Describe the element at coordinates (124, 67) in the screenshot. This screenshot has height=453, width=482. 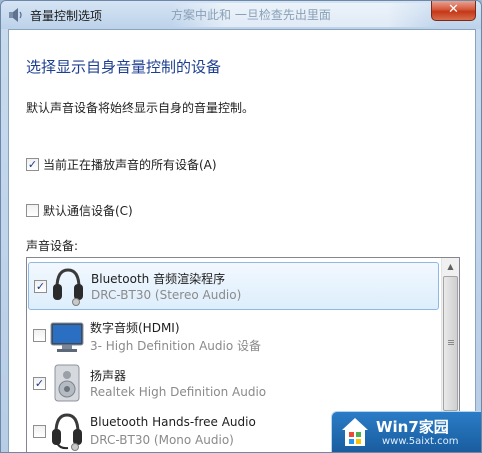
I see `dialog-heading: 选择显示自身音量控制的设备` at that location.